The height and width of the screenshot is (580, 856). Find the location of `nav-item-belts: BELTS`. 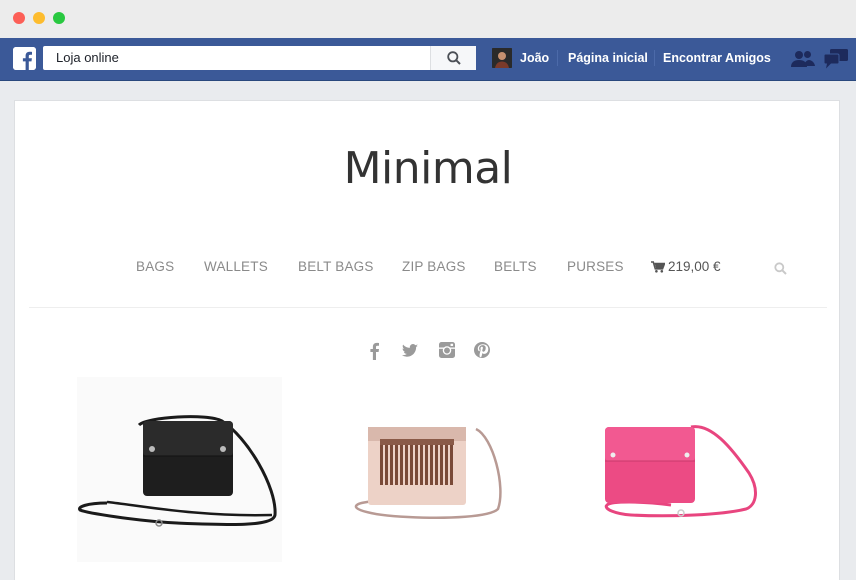

nav-item-belts: BELTS is located at coordinates (515, 266).